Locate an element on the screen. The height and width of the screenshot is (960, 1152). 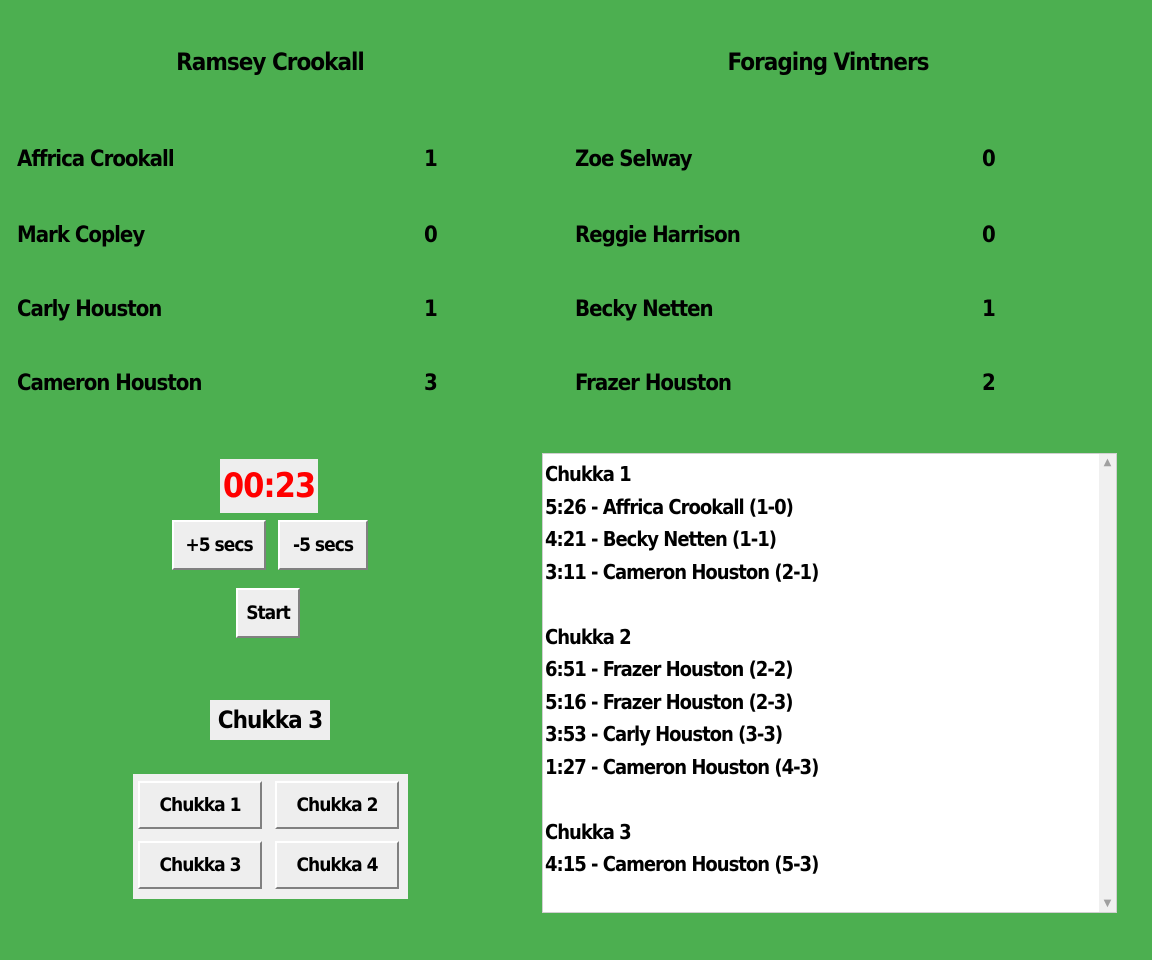
log-line: 4:15 - Cameron Houston (5-3) is located at coordinates (682, 864).